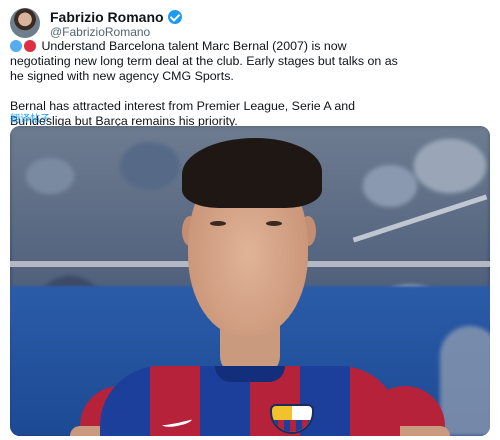 The height and width of the screenshot is (440, 500). What do you see at coordinates (250, 22) in the screenshot?
I see `tweet-header: Fabrizio Romano @FabrizioRomano` at bounding box center [250, 22].